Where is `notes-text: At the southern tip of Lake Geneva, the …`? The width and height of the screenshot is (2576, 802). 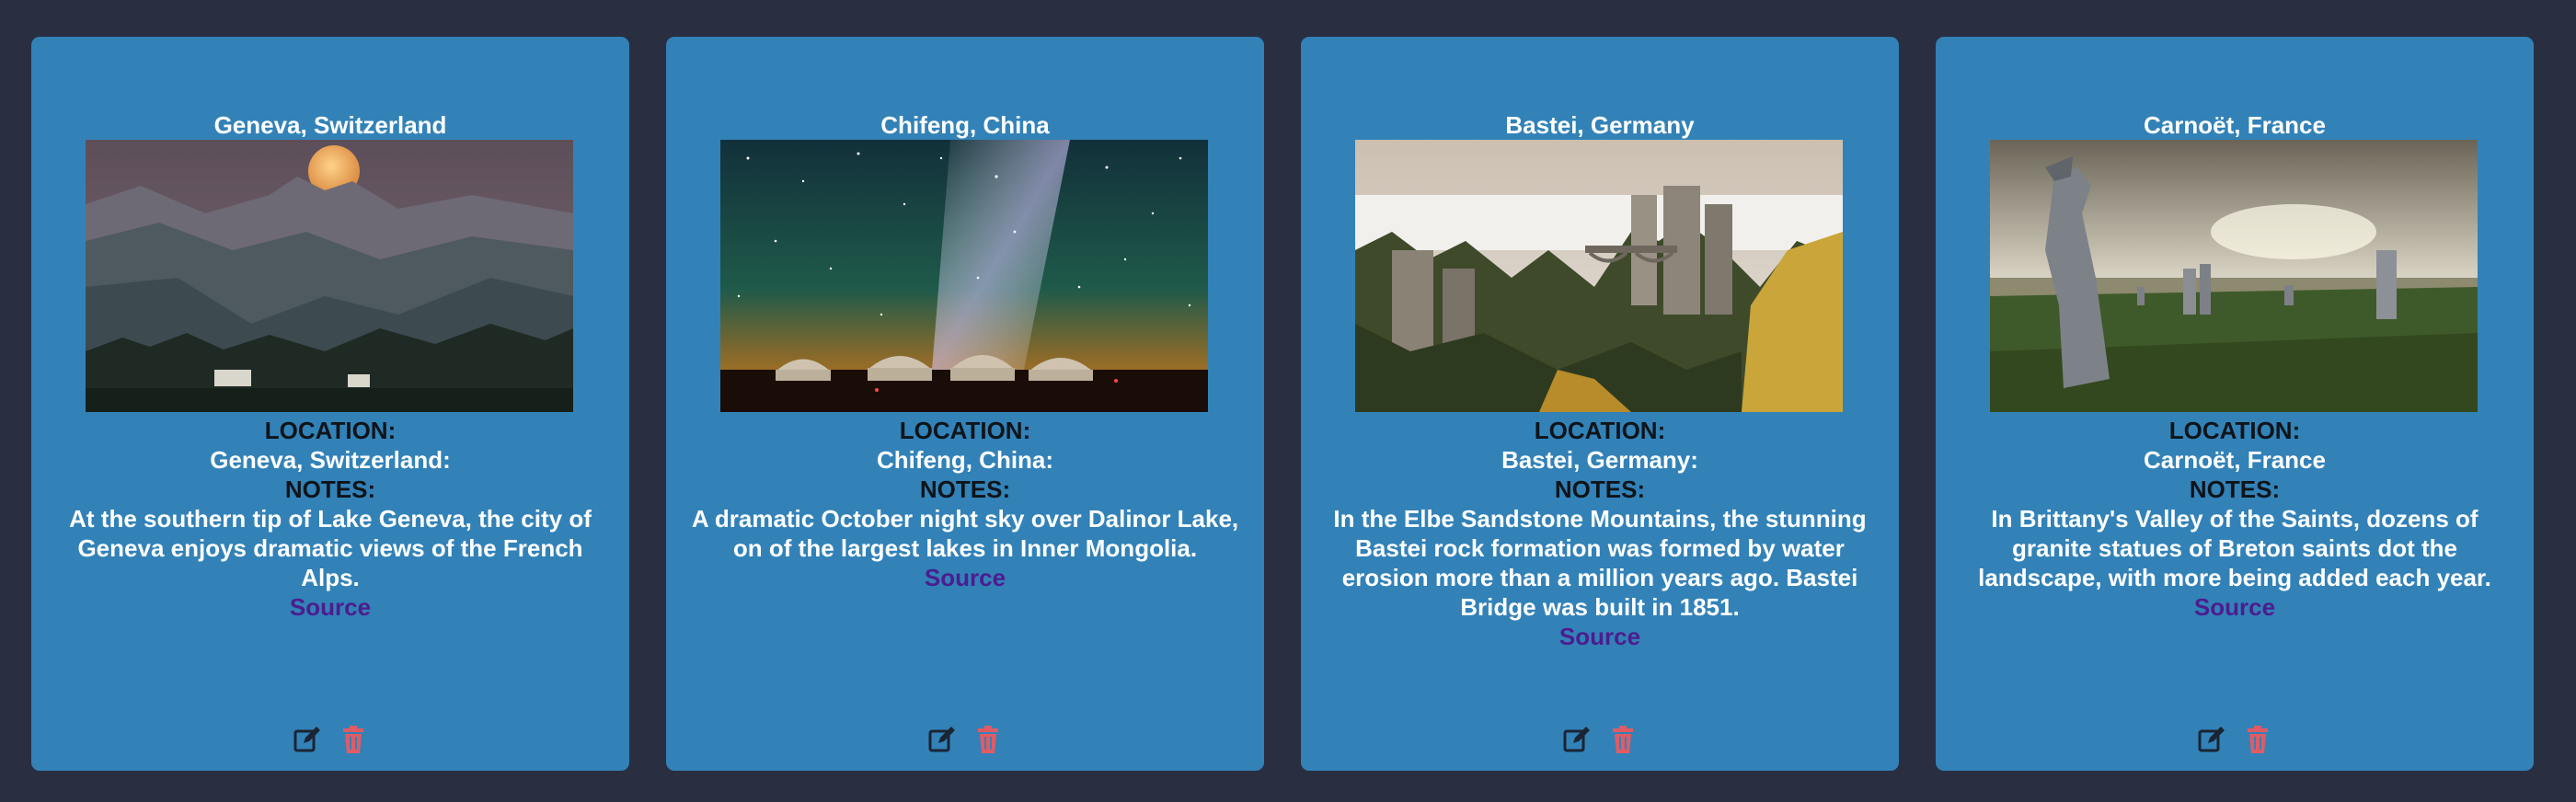
notes-text: At the southern tip of Lake Geneva, the … is located at coordinates (330, 548).